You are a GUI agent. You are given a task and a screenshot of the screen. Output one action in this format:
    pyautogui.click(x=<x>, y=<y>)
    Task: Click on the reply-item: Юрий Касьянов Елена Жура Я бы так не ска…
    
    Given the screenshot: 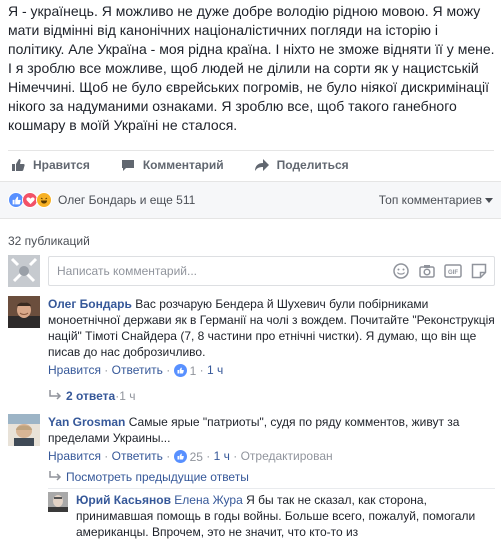 What is the action you would take?
    pyautogui.click(x=271, y=517)
    